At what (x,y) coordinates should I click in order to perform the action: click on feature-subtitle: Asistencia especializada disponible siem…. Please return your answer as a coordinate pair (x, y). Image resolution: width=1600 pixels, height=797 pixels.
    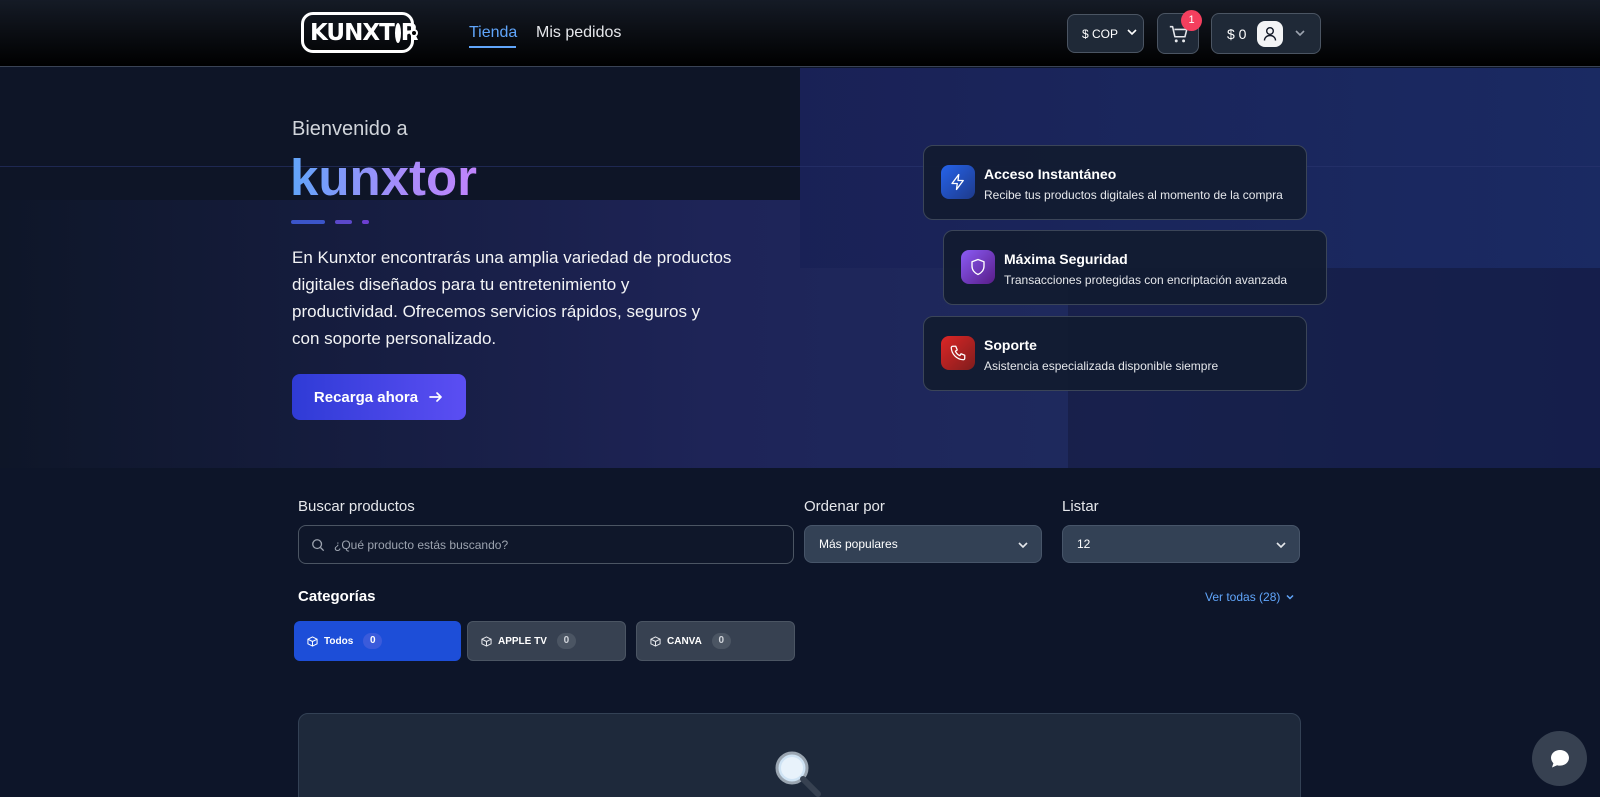
    Looking at the image, I should click on (1101, 366).